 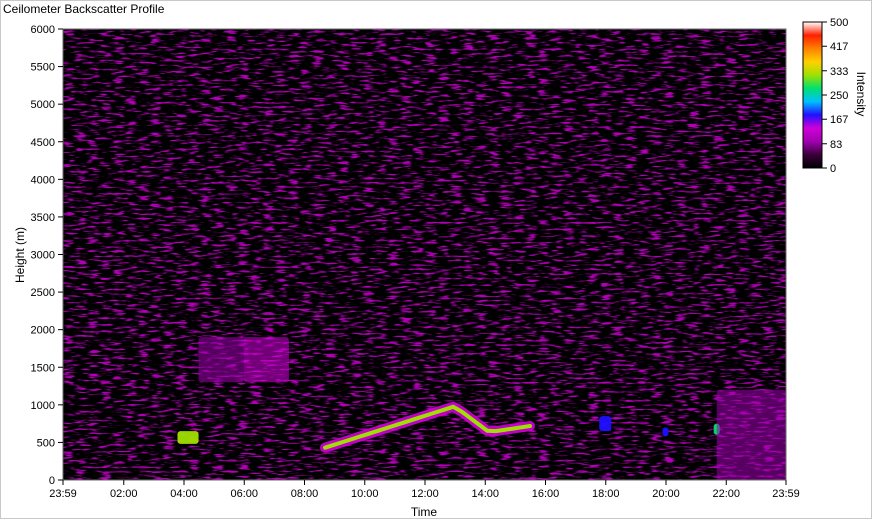 I want to click on x-tick-label: 02:00, so click(x=124, y=494).